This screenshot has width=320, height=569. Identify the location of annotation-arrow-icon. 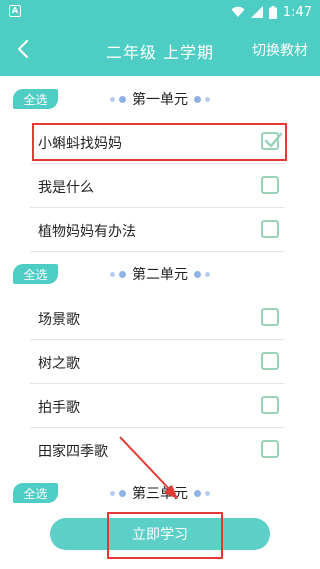
(148, 467).